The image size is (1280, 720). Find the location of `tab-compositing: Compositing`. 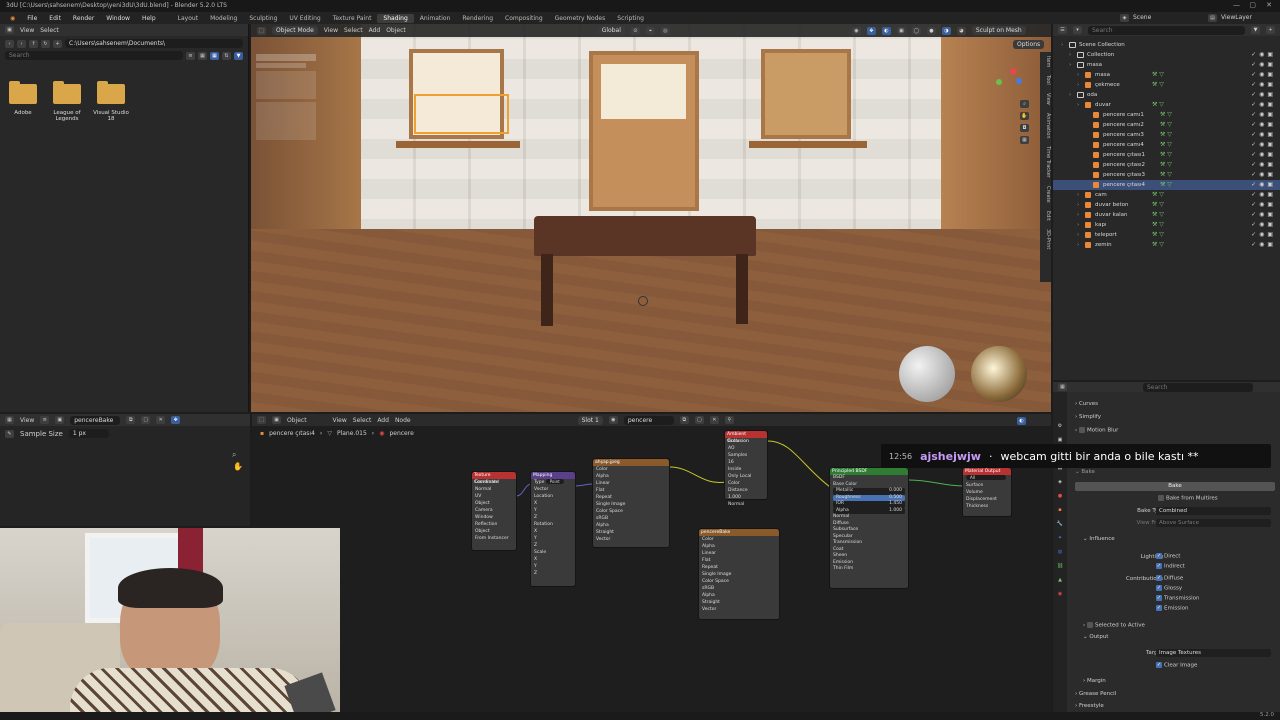

tab-compositing: Compositing is located at coordinates (524, 18).